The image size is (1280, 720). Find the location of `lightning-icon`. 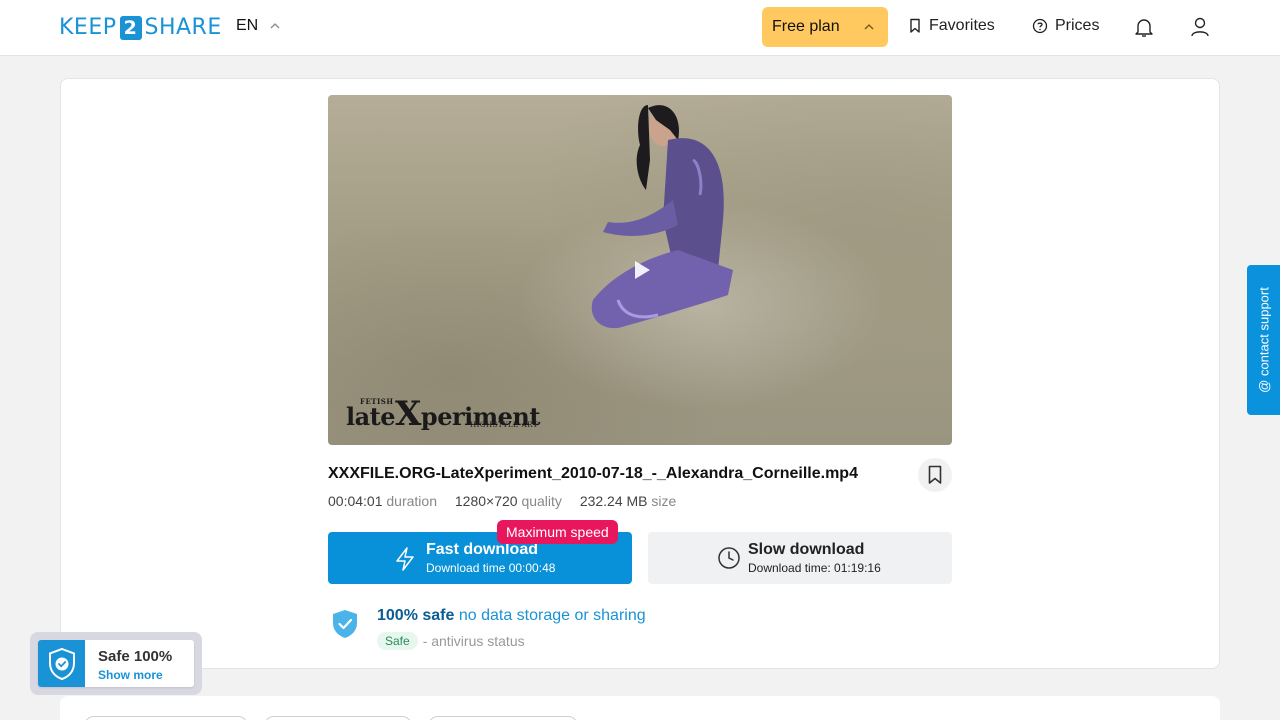

lightning-icon is located at coordinates (405, 559).